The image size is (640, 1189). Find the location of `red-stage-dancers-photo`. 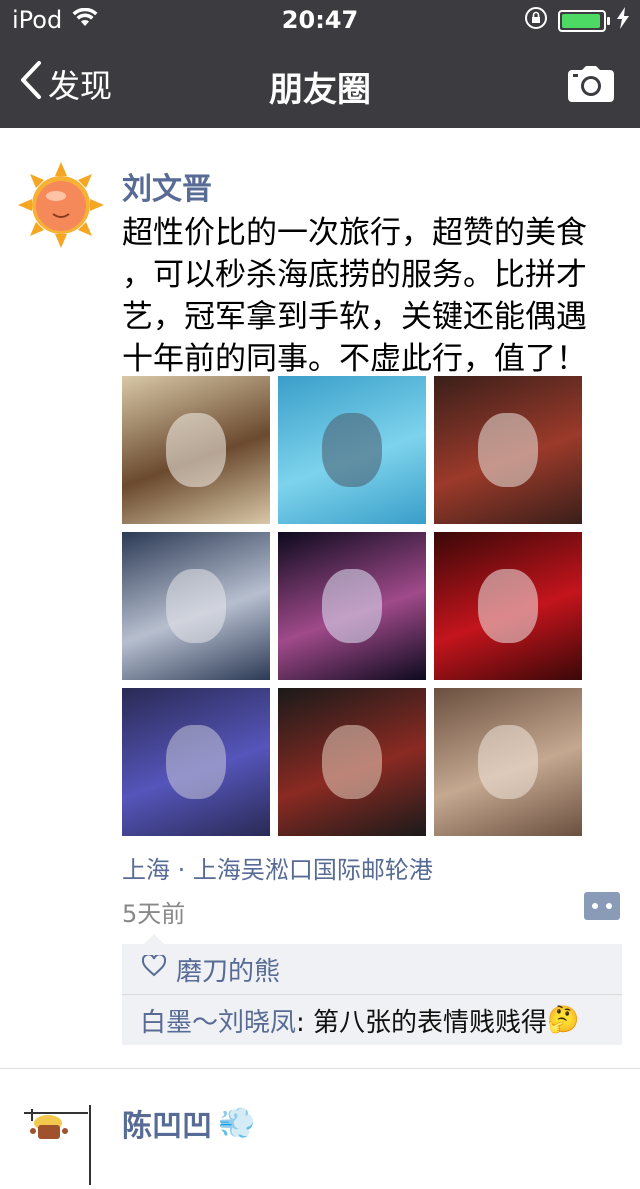

red-stage-dancers-photo is located at coordinates (508, 606).